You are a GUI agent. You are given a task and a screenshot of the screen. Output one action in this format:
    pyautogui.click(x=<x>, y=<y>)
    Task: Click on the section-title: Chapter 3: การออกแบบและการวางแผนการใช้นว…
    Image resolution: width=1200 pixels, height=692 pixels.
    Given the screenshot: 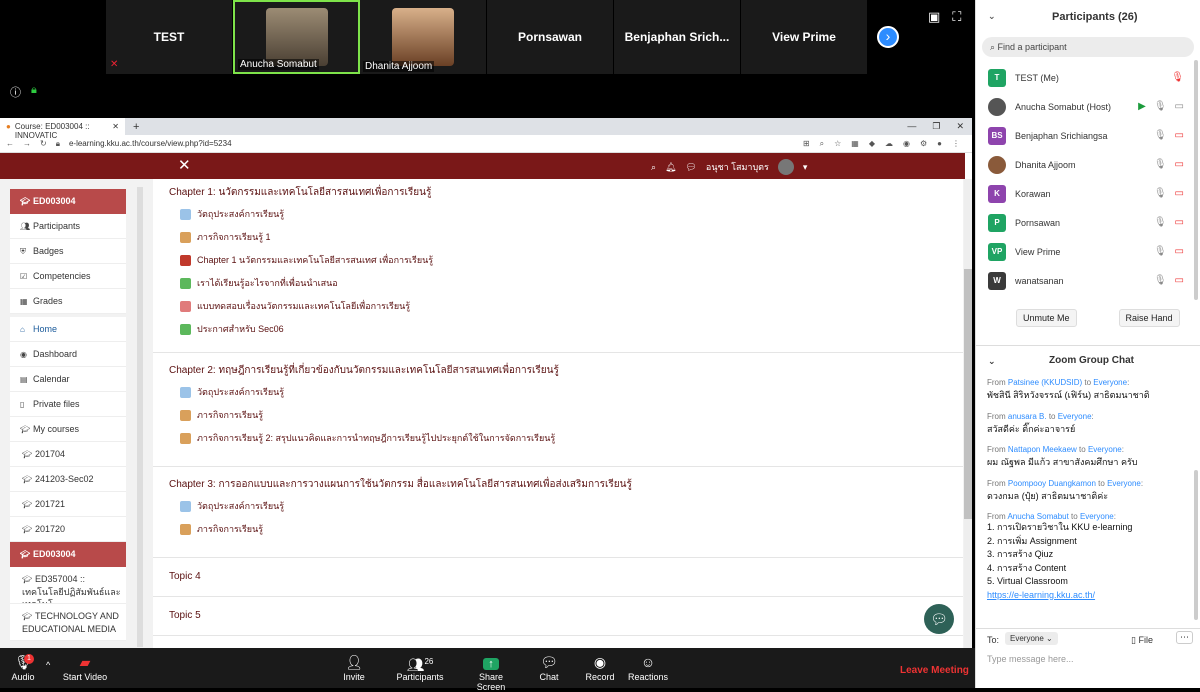 What is the action you would take?
    pyautogui.click(x=558, y=481)
    